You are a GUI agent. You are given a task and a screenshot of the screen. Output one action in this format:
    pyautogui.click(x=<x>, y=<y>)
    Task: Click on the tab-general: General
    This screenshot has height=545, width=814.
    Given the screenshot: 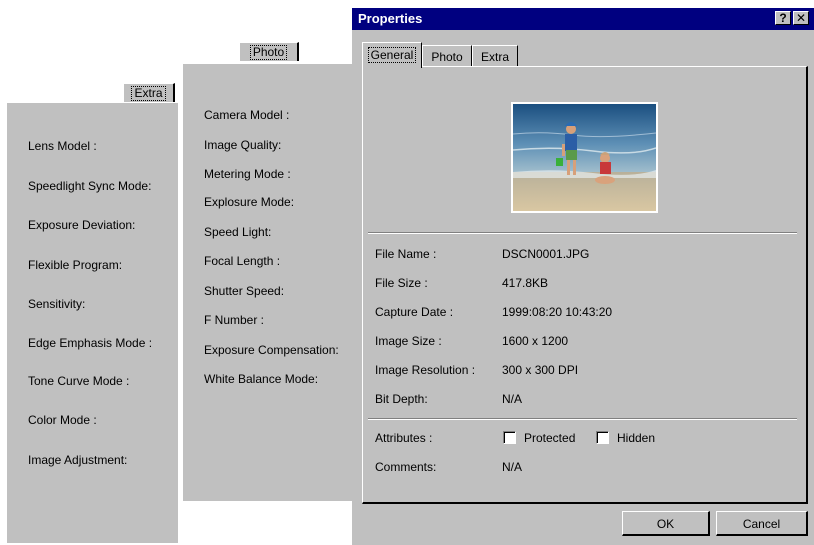 What is the action you would take?
    pyautogui.click(x=392, y=55)
    